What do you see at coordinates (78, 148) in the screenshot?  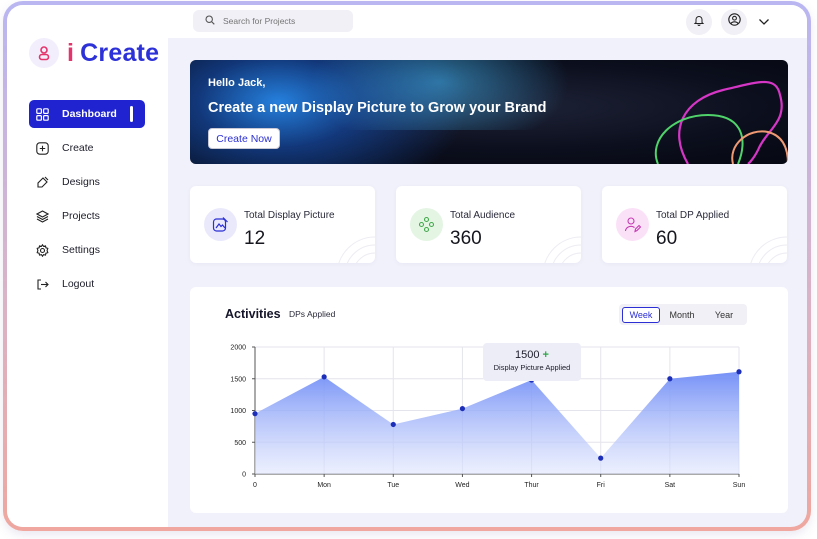 I see `sidebar-item-label: Create` at bounding box center [78, 148].